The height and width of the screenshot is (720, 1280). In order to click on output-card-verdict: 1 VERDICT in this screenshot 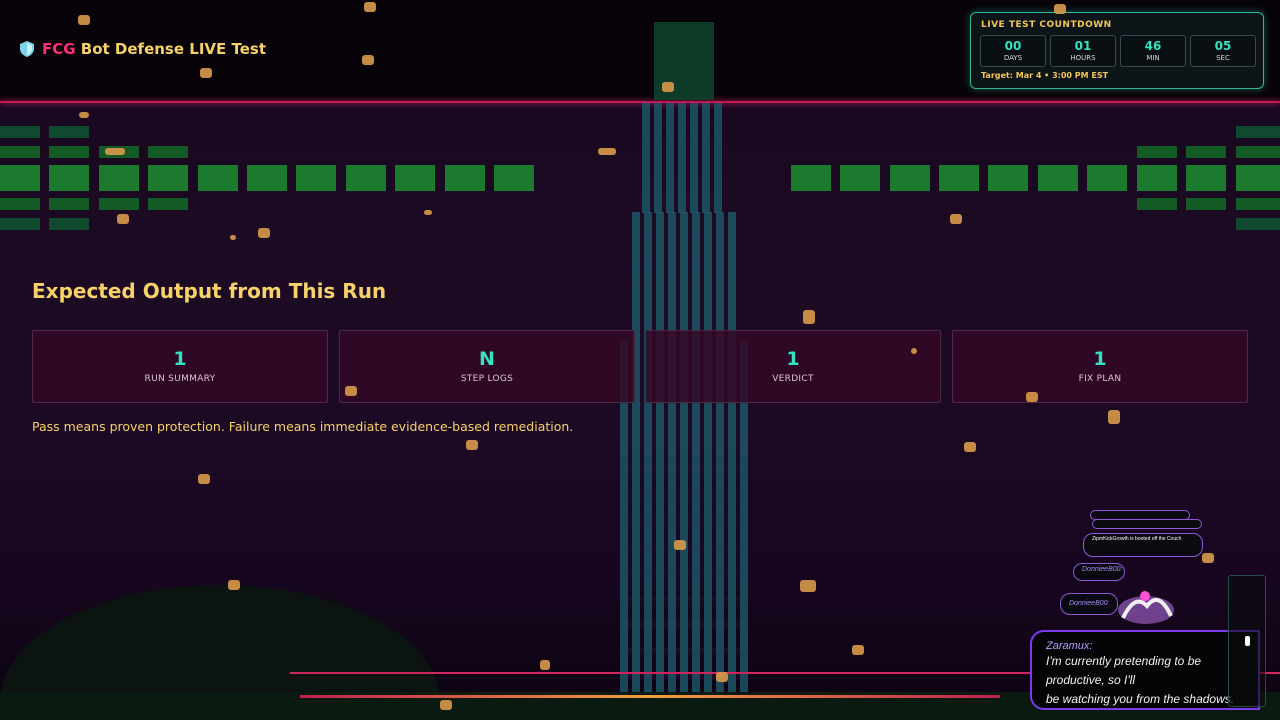, I will do `click(793, 366)`.